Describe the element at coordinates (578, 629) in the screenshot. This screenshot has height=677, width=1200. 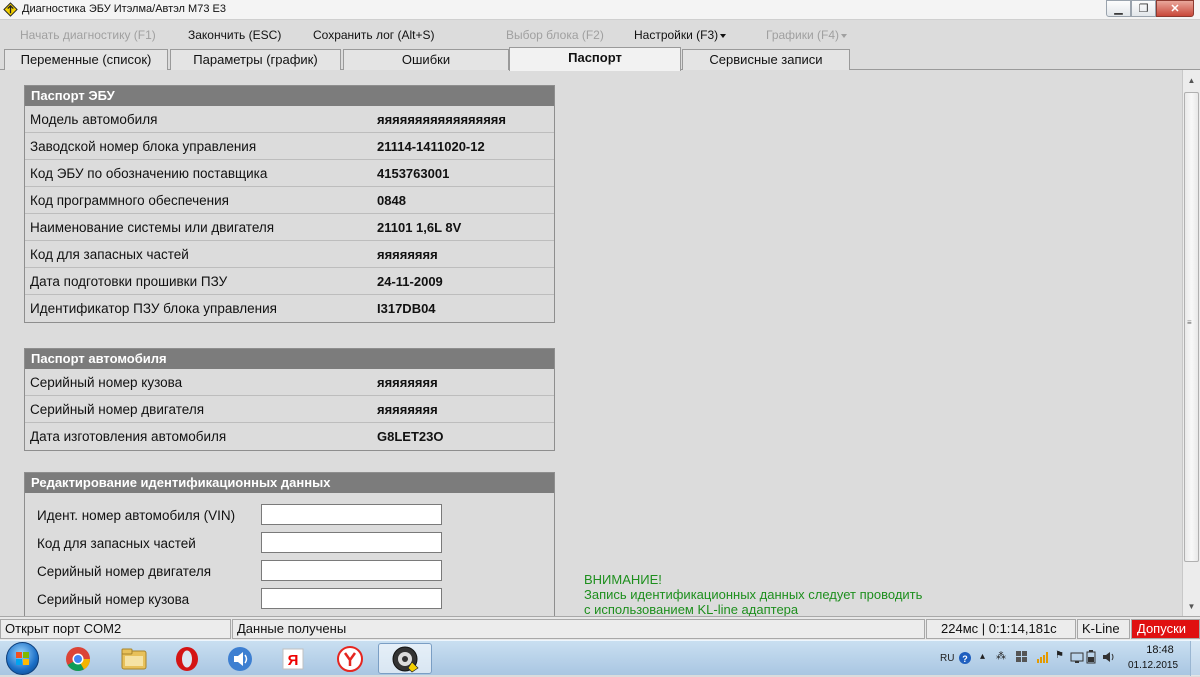
I see `data-status: Данные получены` at that location.